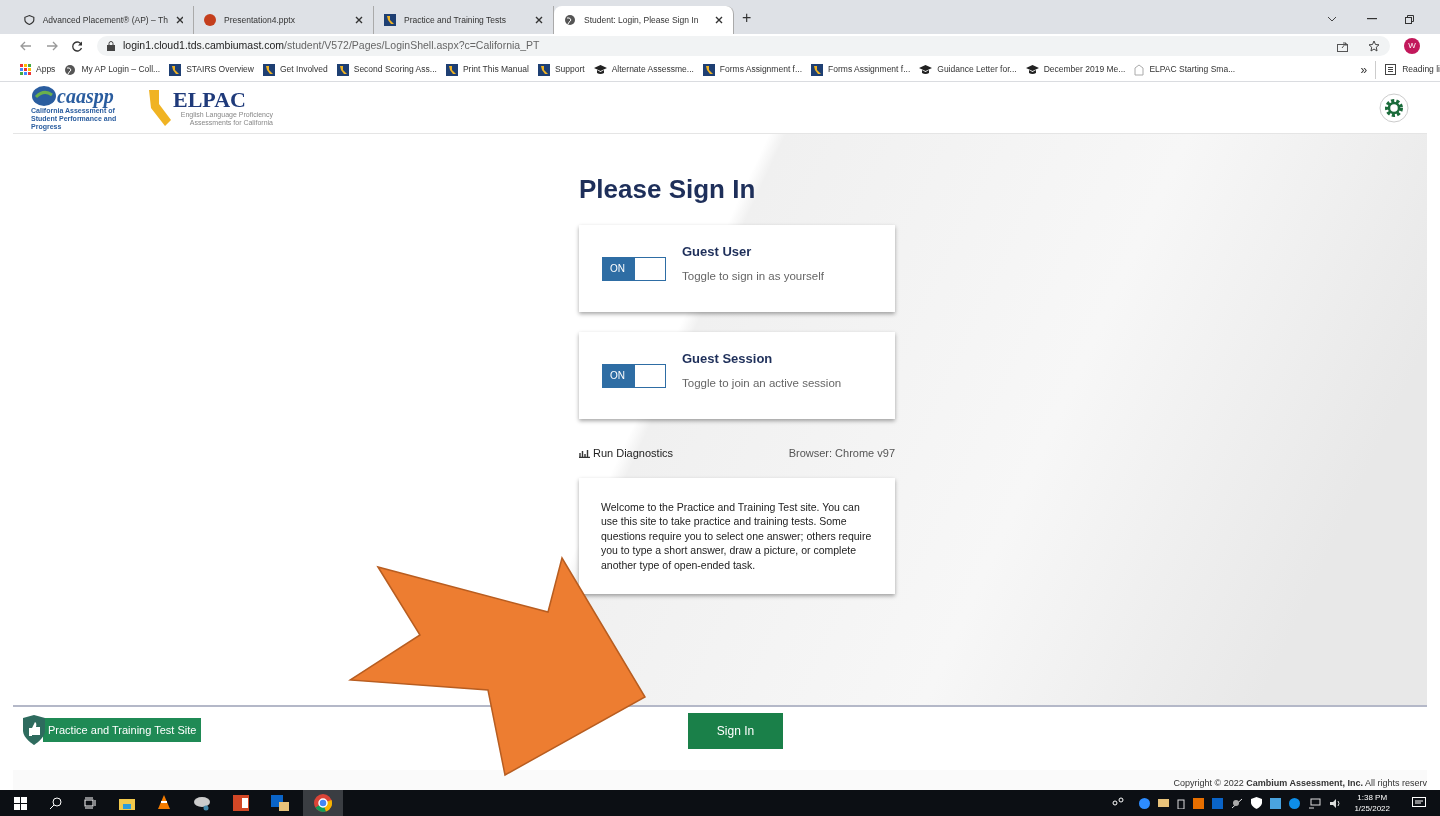  Describe the element at coordinates (1218, 803) in the screenshot. I see `mail-app-tray-icon` at that location.